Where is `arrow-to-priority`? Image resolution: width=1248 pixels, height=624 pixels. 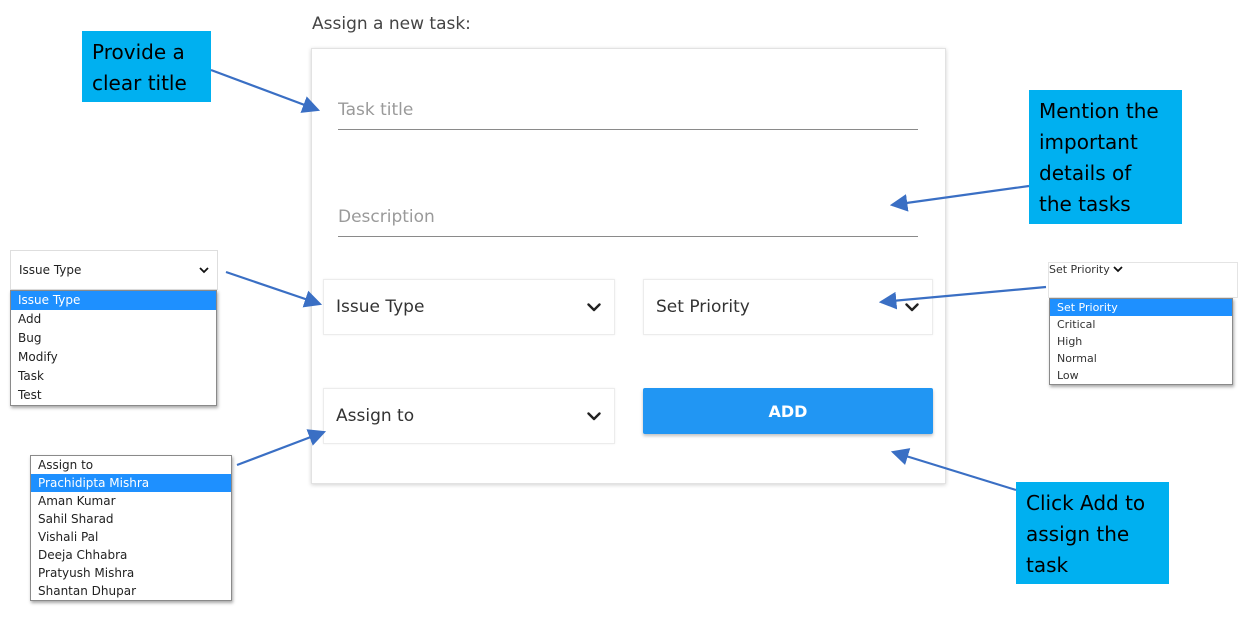
arrow-to-priority is located at coordinates (962, 297).